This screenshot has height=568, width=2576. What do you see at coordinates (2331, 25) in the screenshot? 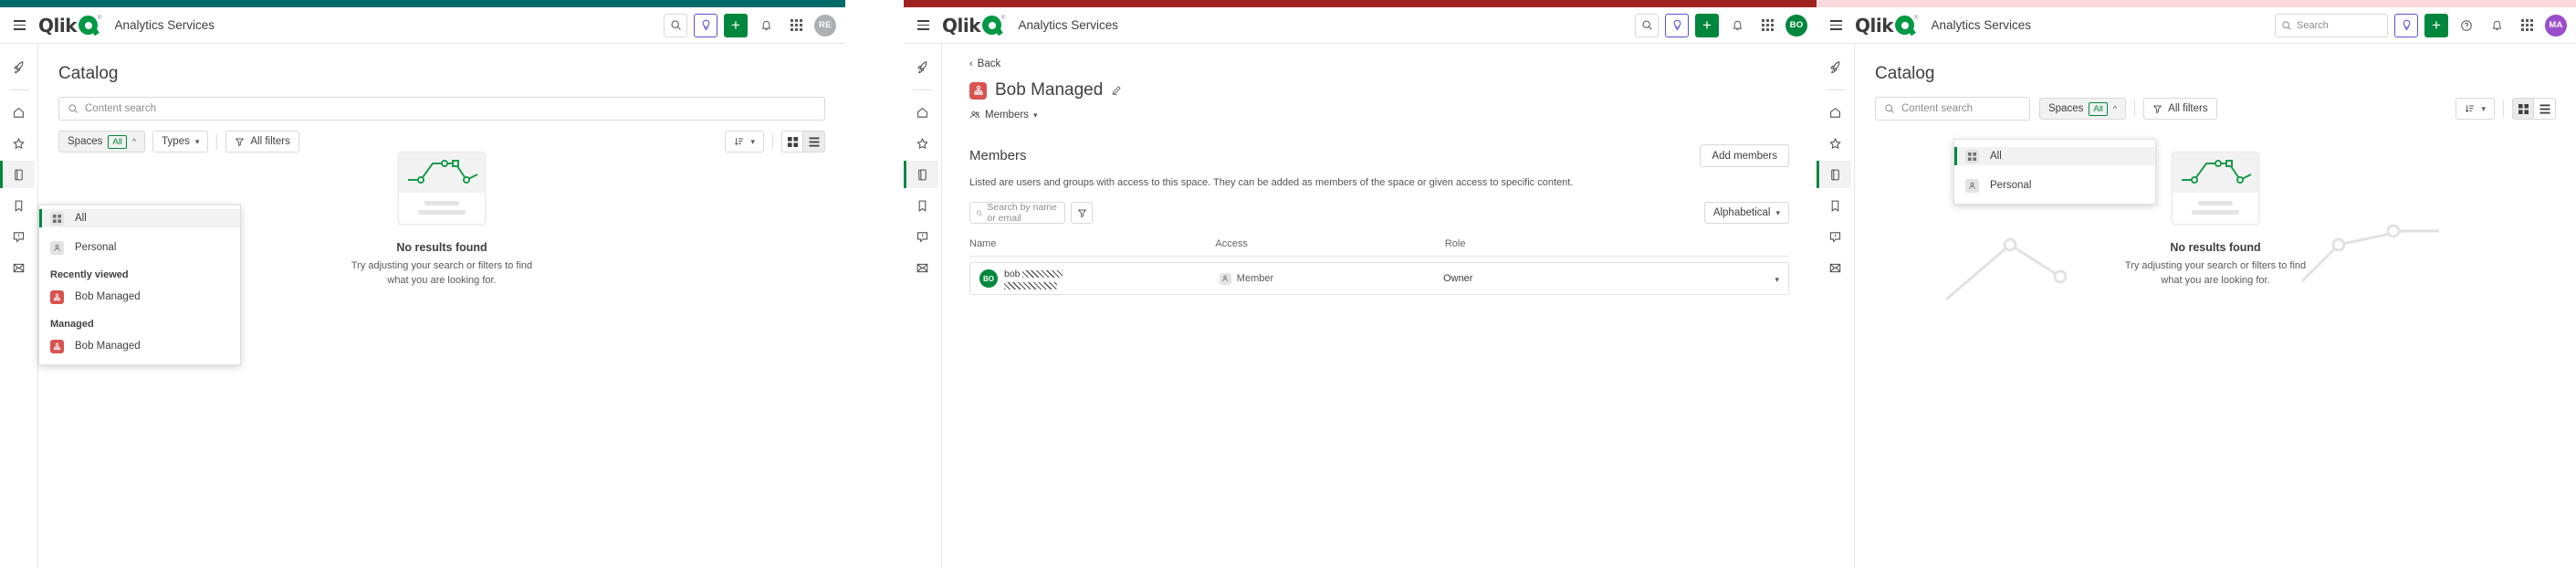
I see `search-input: Search` at bounding box center [2331, 25].